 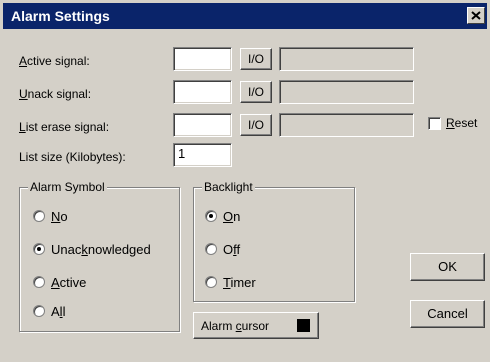 What do you see at coordinates (54, 61) in the screenshot?
I see `active-signal-label: Active signal:` at bounding box center [54, 61].